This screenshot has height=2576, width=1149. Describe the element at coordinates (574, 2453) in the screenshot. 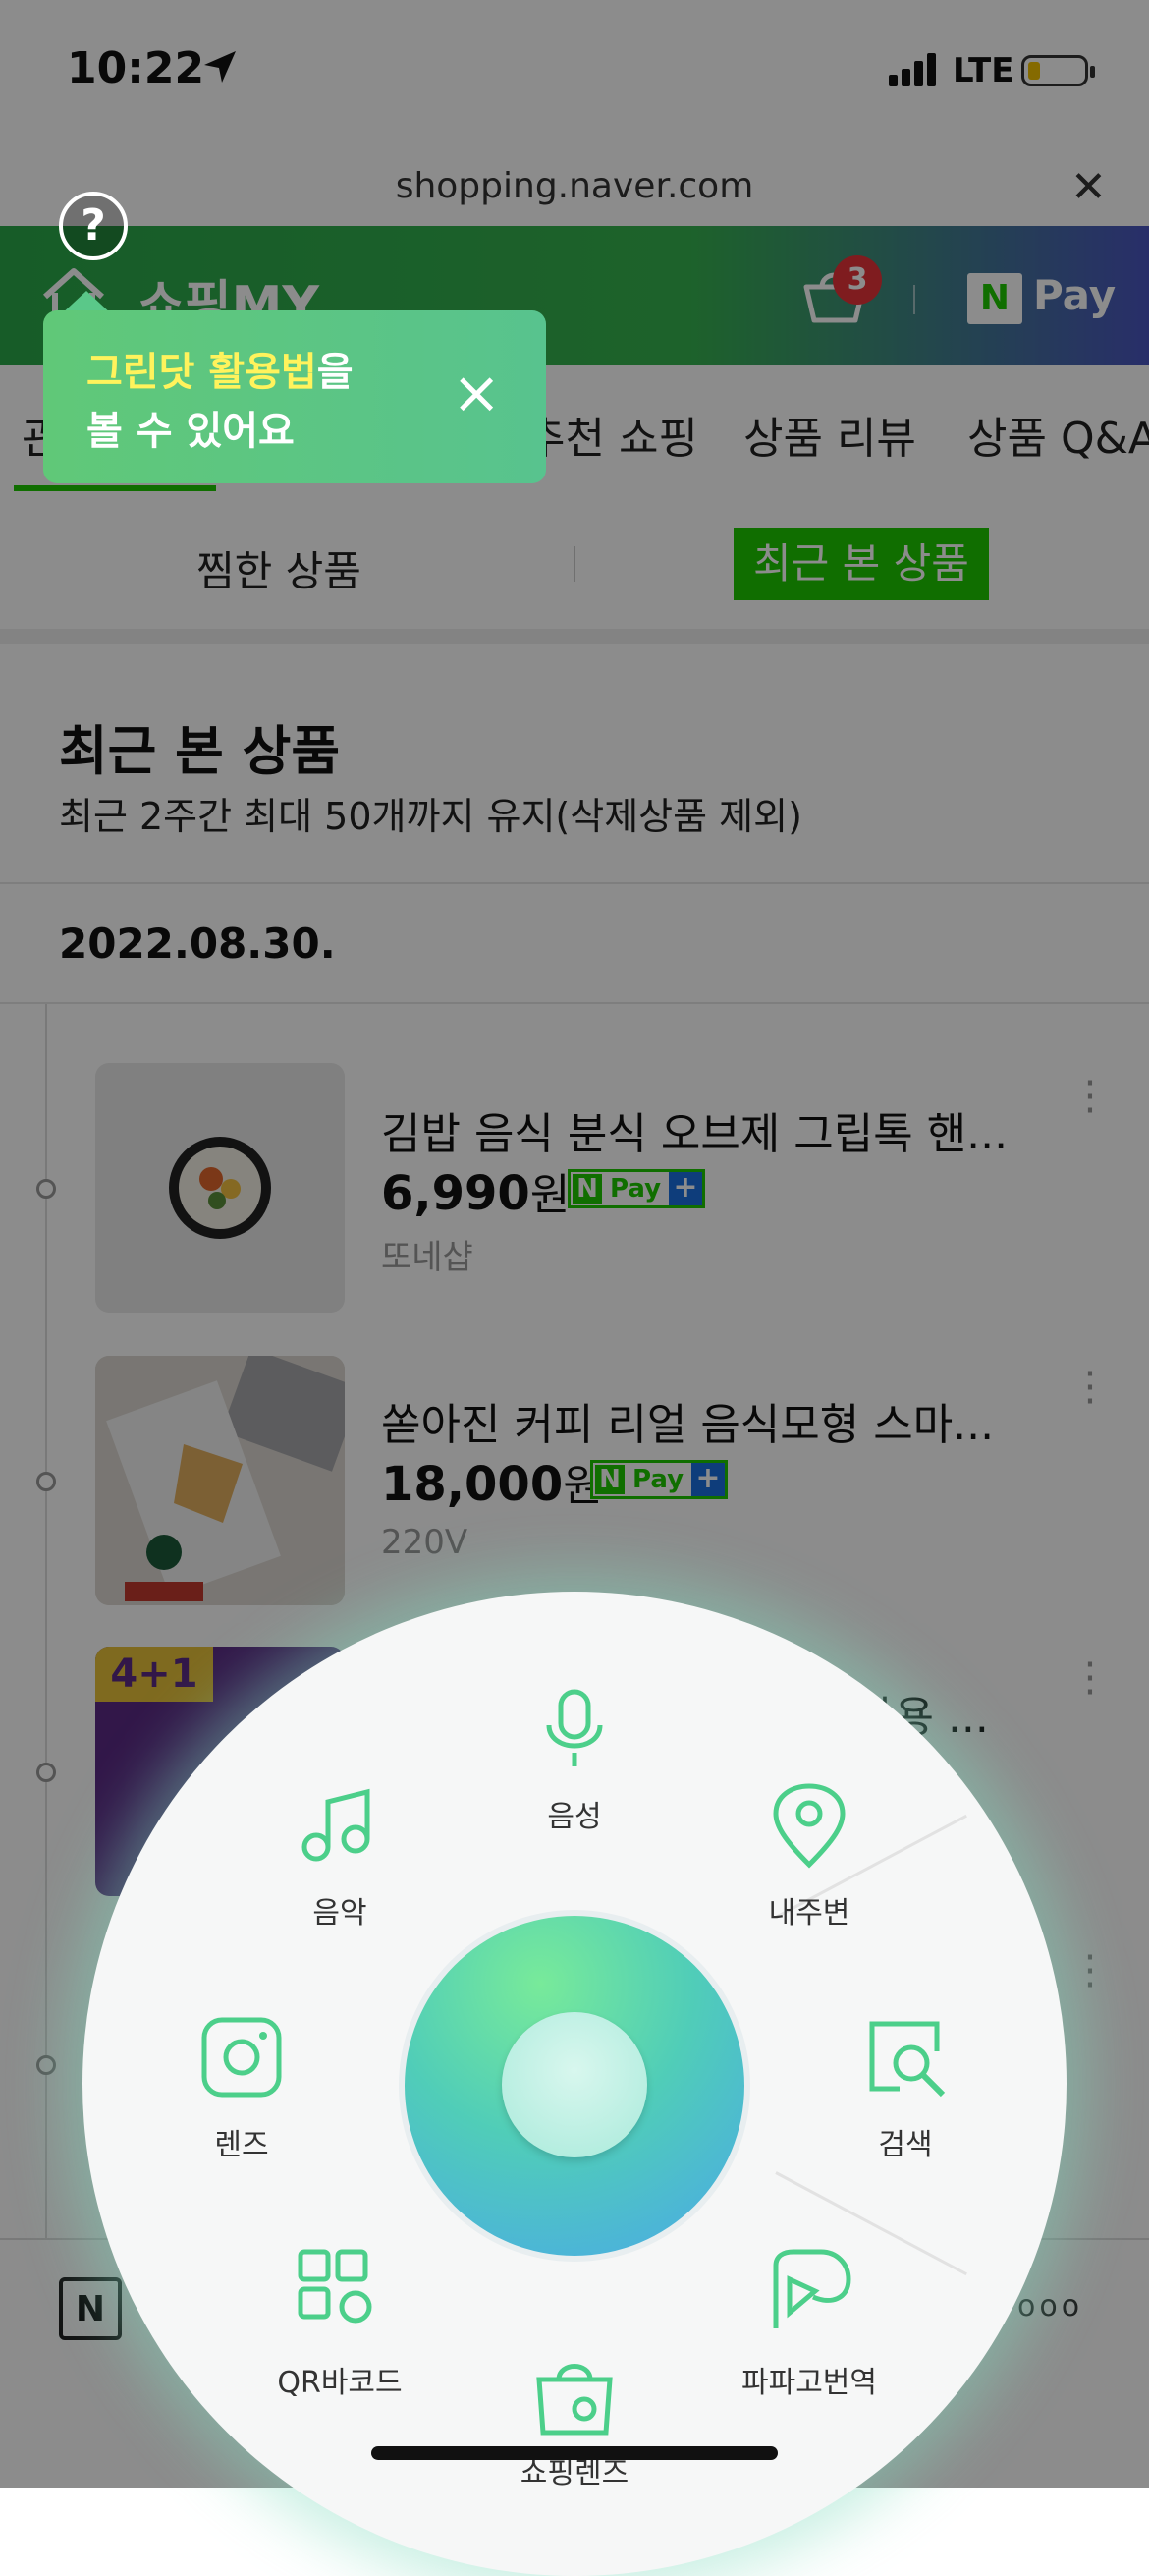

I see `home-indicator` at that location.